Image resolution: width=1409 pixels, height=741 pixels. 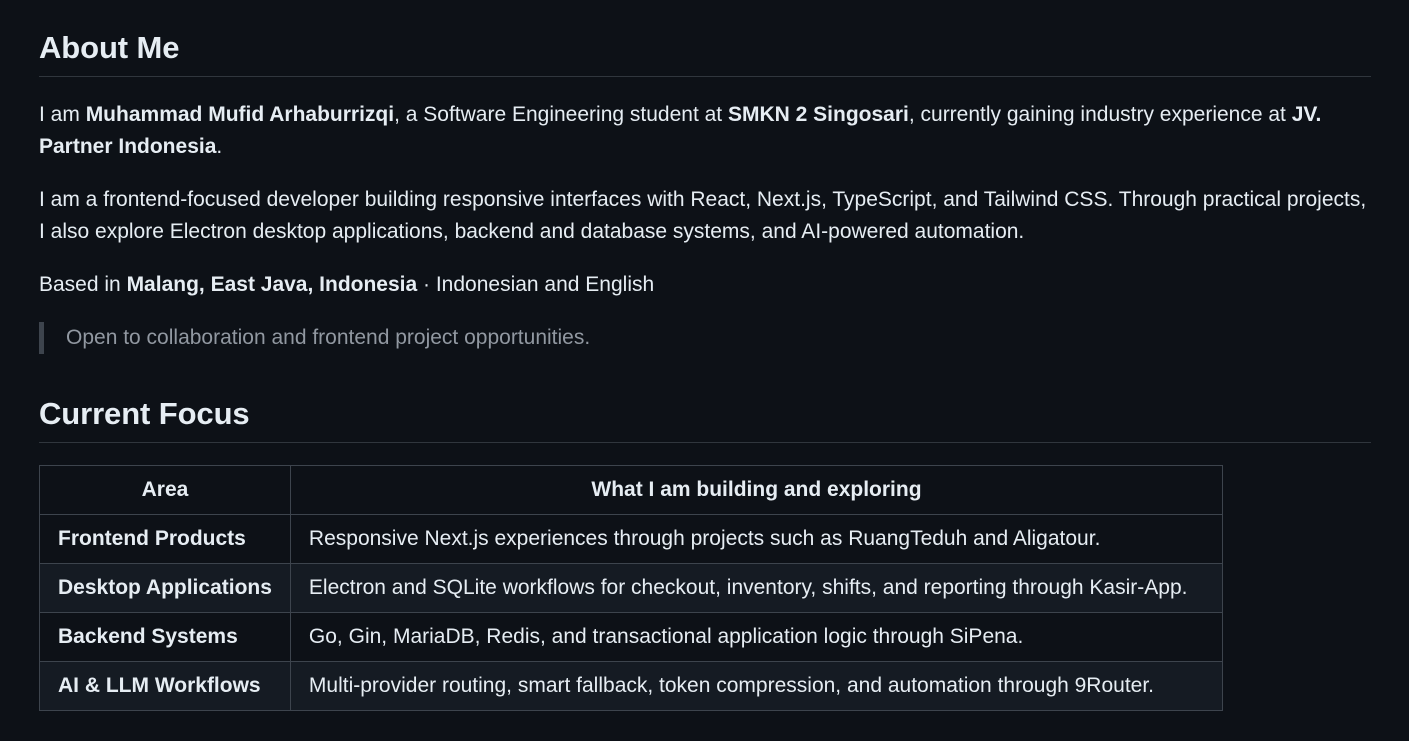 I want to click on about-heading: About Me, so click(x=705, y=51).